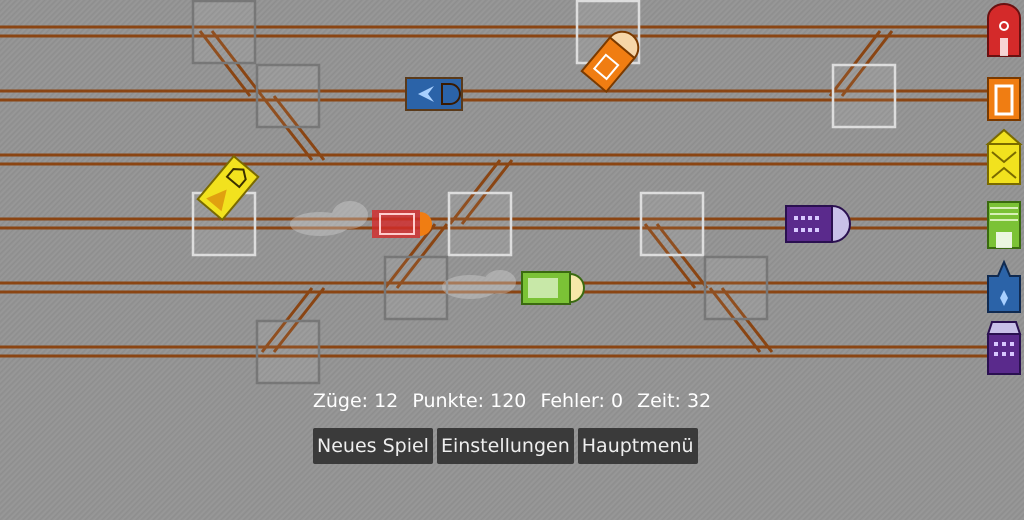  What do you see at coordinates (355, 401) in the screenshot?
I see `trains-count: Züge: 12` at bounding box center [355, 401].